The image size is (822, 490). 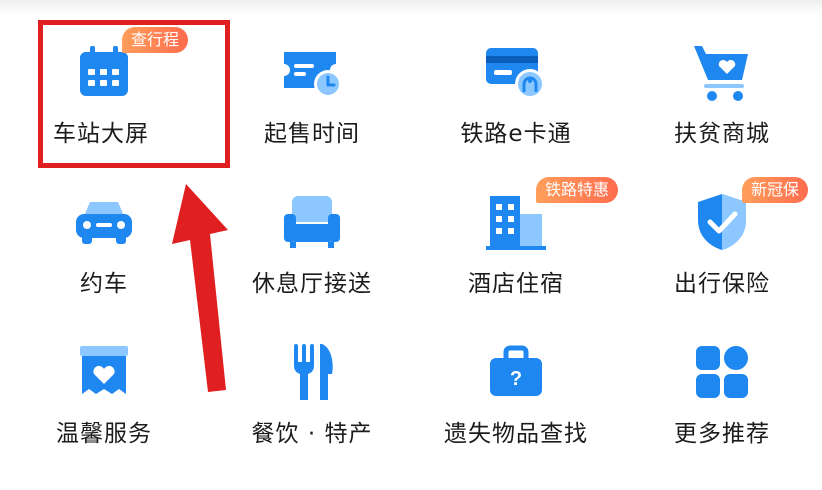 I want to click on grid-item-rail-ecard: 铁路e卡通, so click(x=516, y=115).